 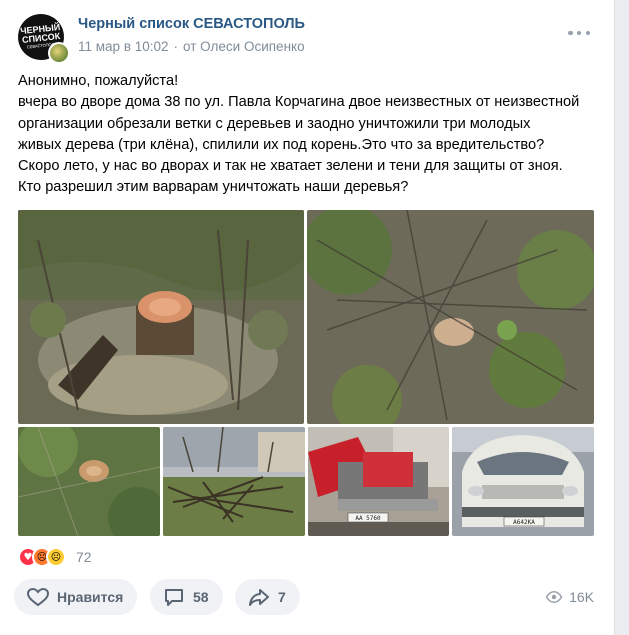 I want to click on eye-icon, so click(x=554, y=597).